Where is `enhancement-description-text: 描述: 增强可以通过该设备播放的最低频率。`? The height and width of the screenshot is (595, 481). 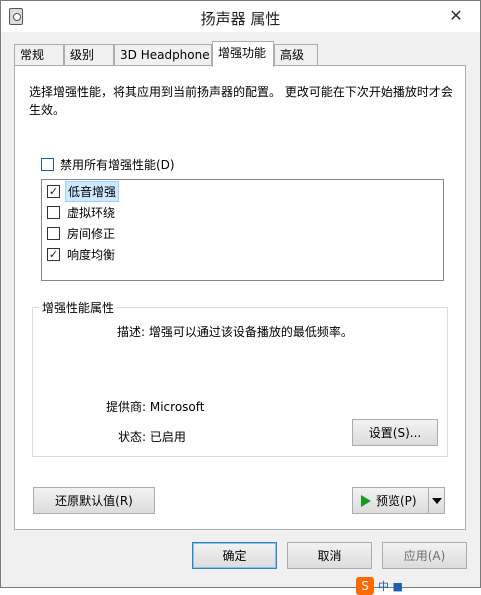
enhancement-description-text: 描述: 增强可以通过该设备播放的最低频率。 is located at coordinates (235, 332).